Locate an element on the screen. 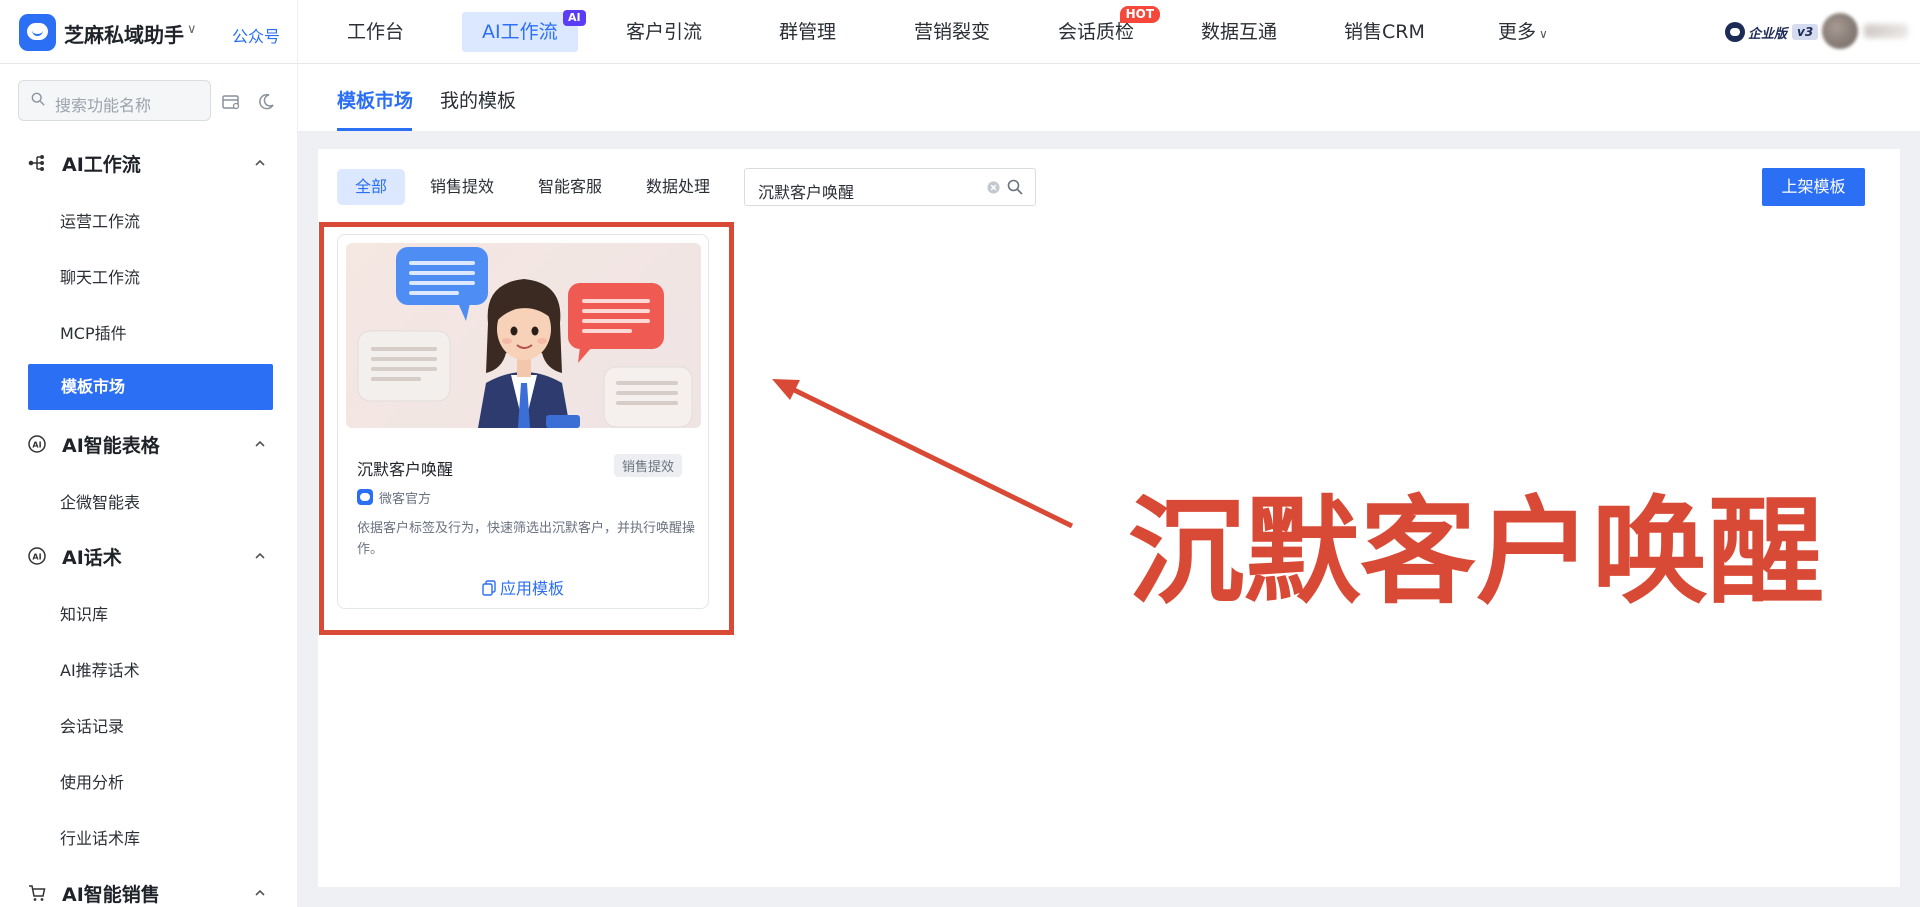 This screenshot has height=907, width=1920. sidebar-item-knowledge-base: 知识库 is located at coordinates (84, 613).